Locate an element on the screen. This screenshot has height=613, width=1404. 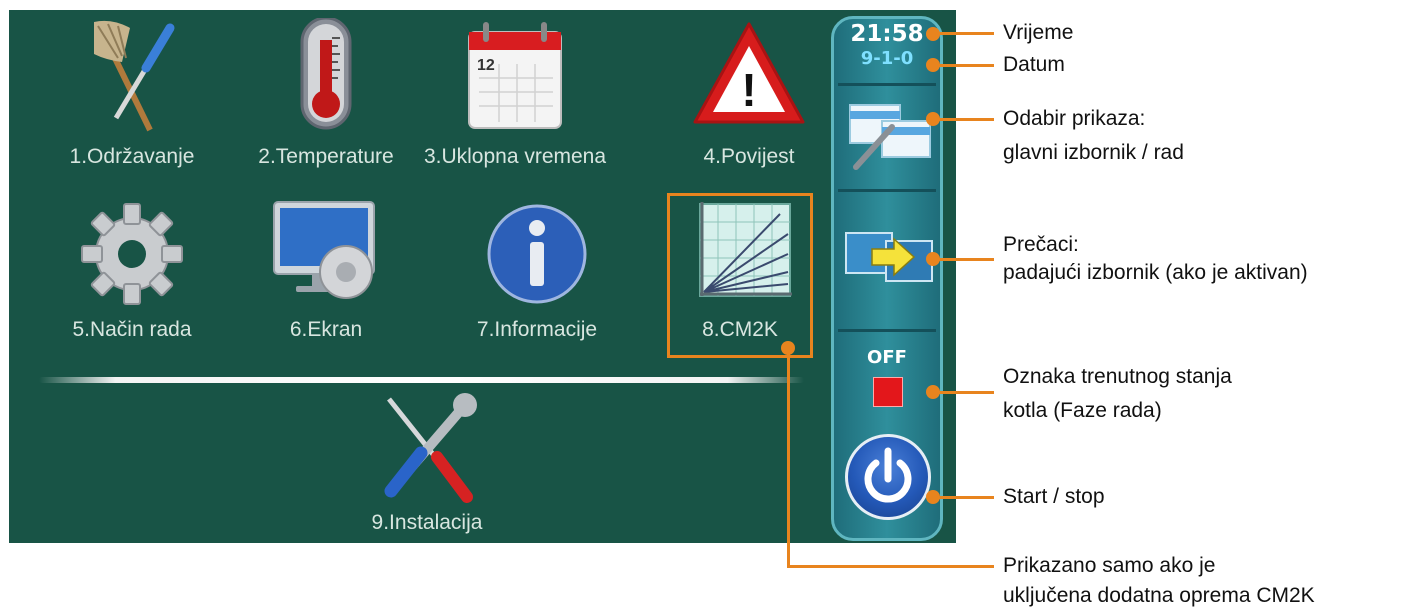
callout-state-line2: kotla (Faze rada) is located at coordinates (1082, 410).